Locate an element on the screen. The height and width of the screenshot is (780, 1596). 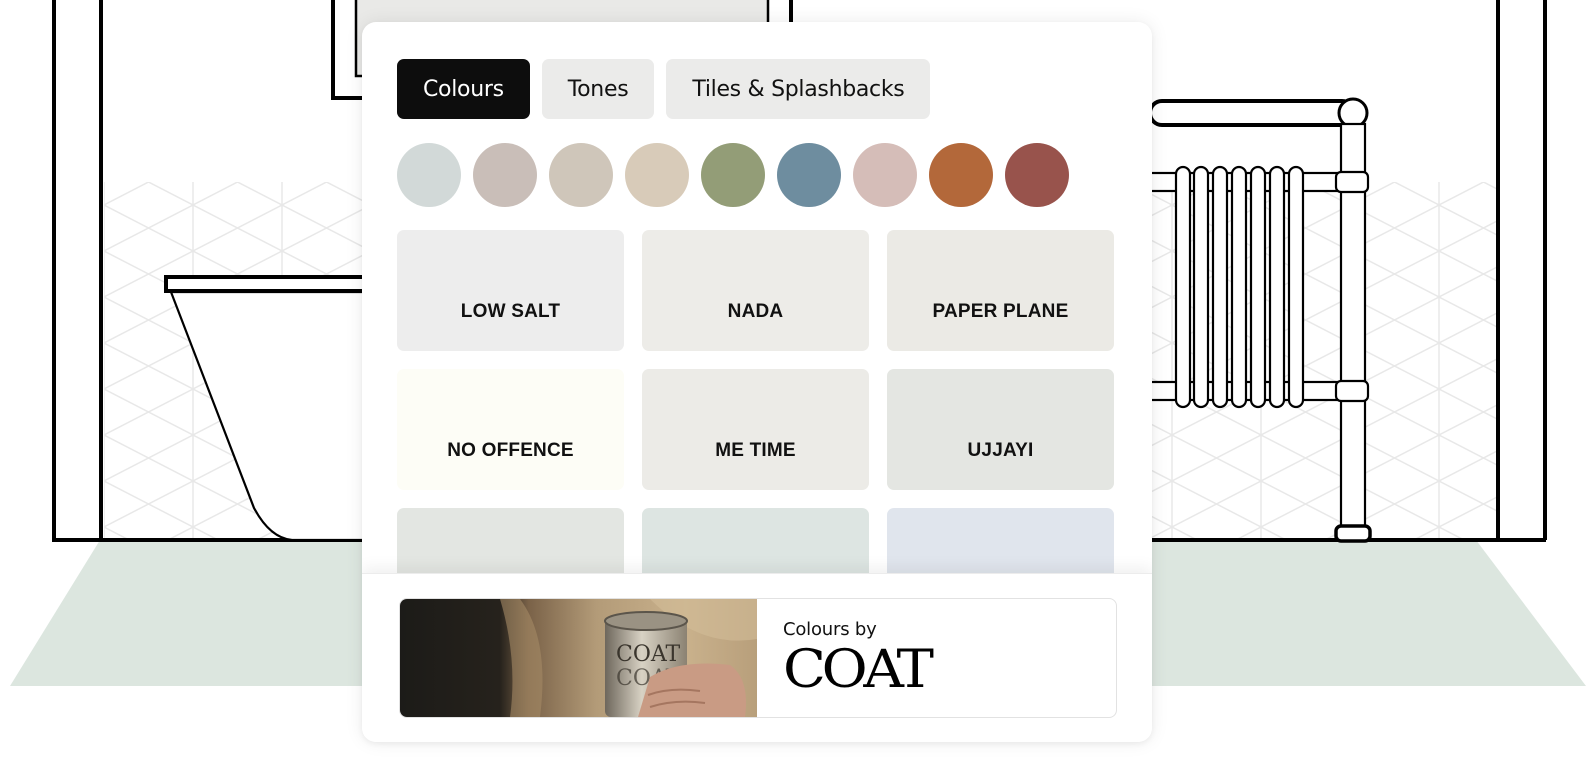
swatch-pale-grey-blue is located at coordinates (429, 175).